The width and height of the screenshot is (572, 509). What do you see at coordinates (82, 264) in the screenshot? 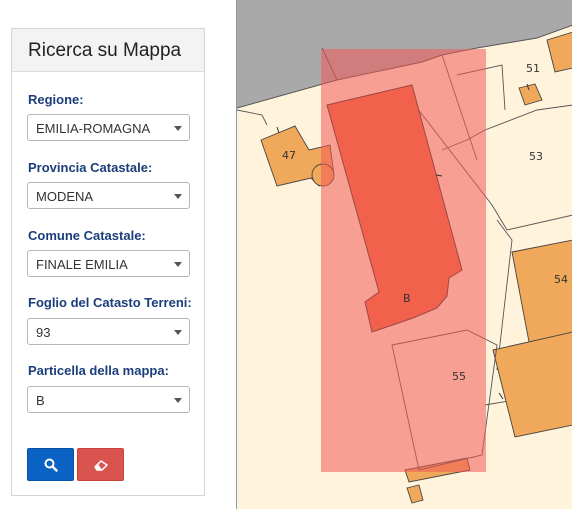
I see `comune-value: FINALE EMILIA` at bounding box center [82, 264].